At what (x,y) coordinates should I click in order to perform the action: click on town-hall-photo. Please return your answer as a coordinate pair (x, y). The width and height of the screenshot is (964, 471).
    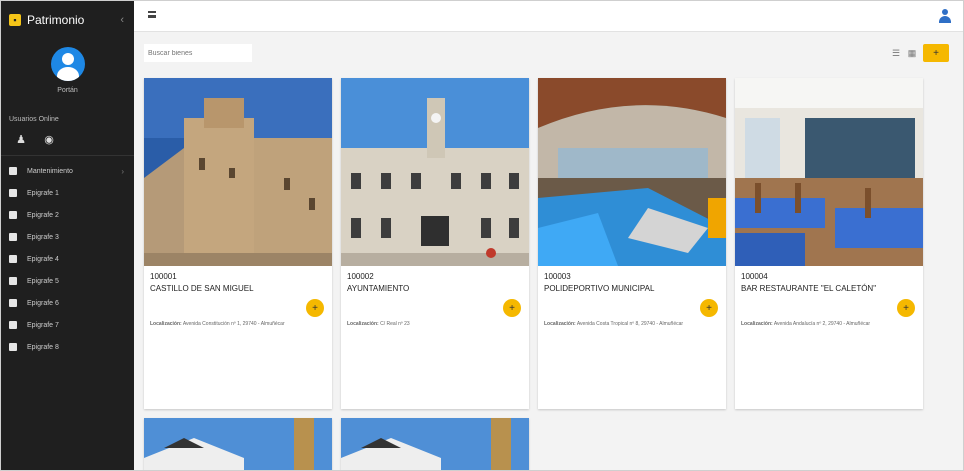
    Looking at the image, I should click on (435, 172).